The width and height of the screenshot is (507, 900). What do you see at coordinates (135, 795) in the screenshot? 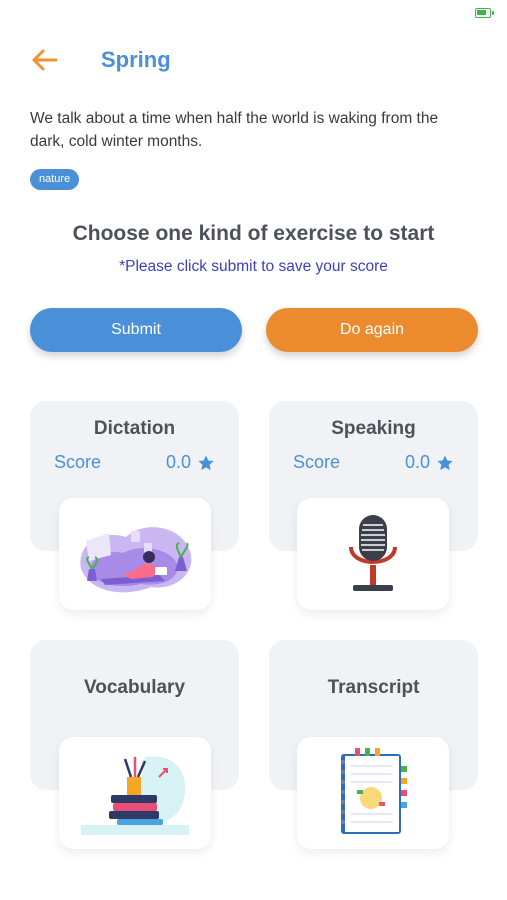
I see `books-illustration` at bounding box center [135, 795].